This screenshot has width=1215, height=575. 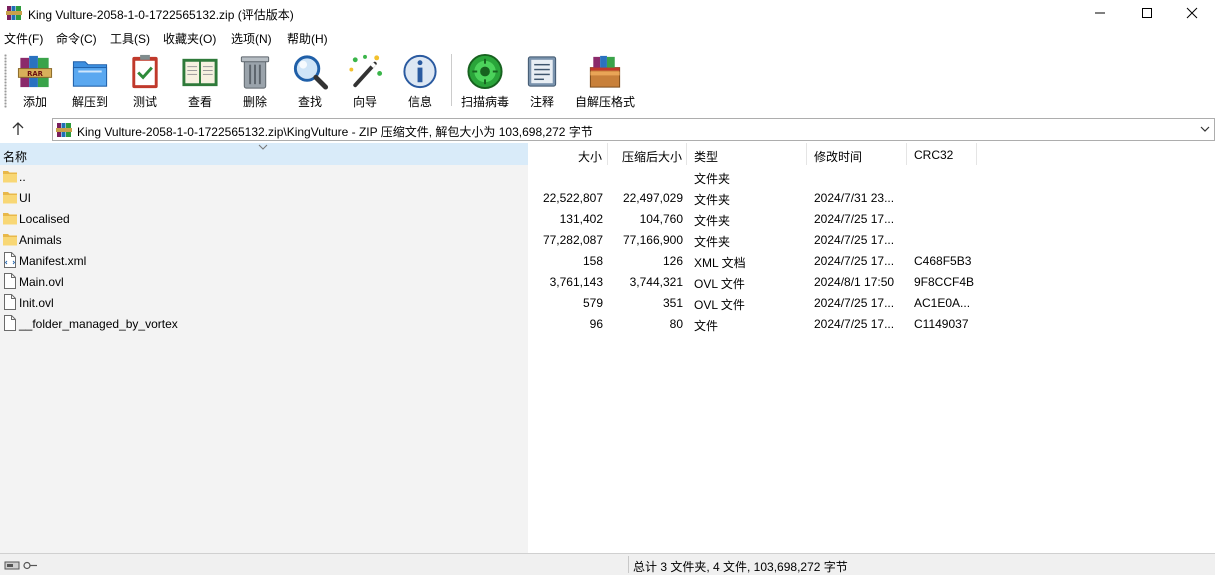 I want to click on virus-scan-button: 扫描病毒, so click(x=485, y=81).